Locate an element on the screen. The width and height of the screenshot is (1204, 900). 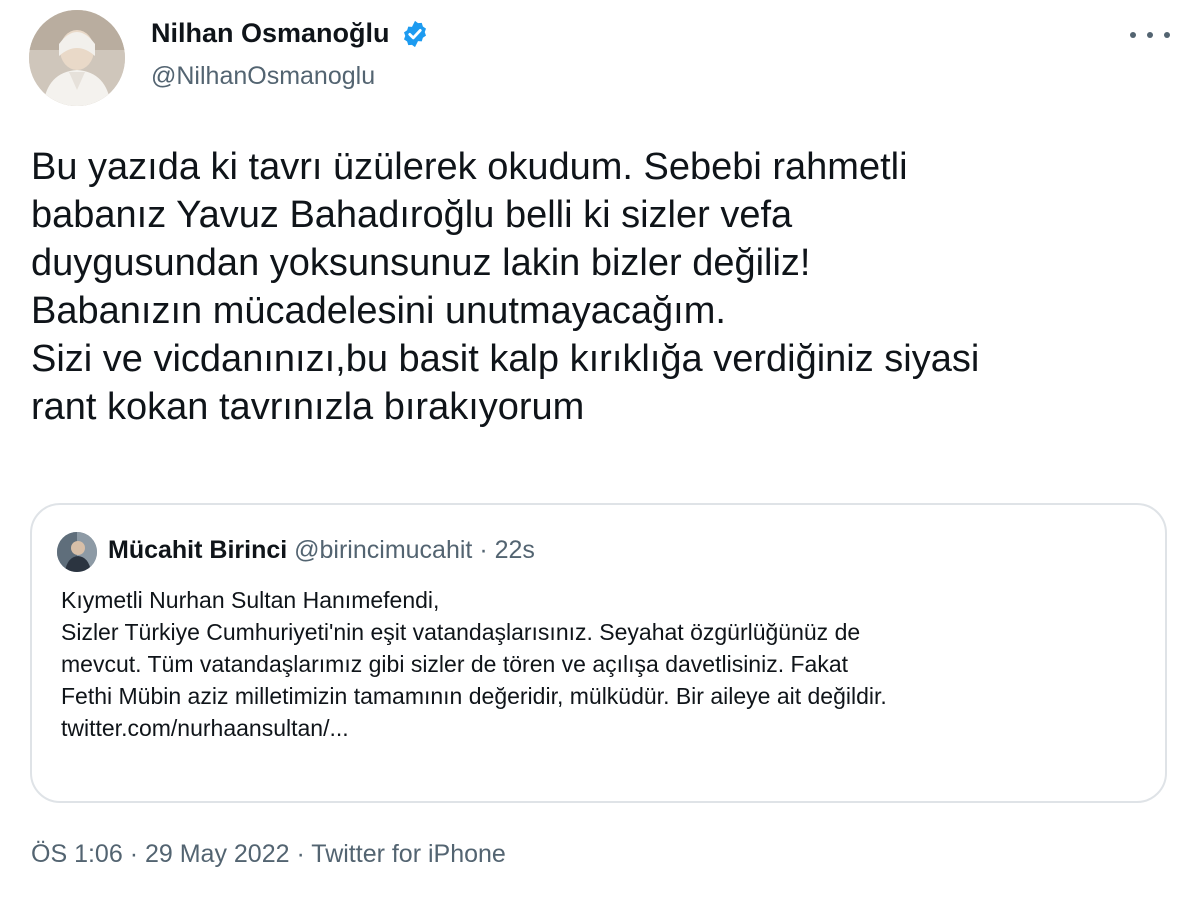
tweet-time: ÖS 1:06 is located at coordinates (77, 854).